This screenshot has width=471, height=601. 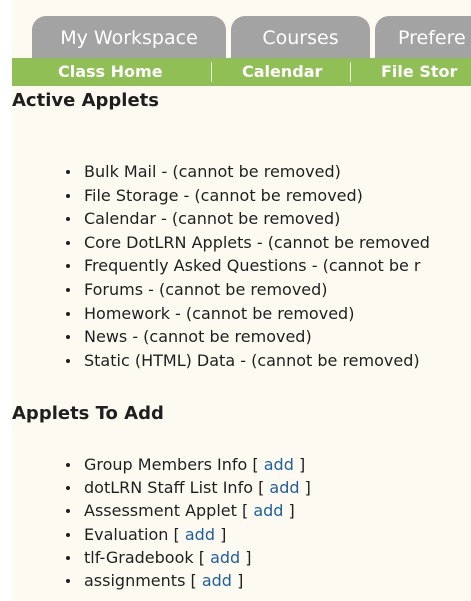 I want to click on applet-label: Forums - (cannot be removed), so click(x=206, y=289).